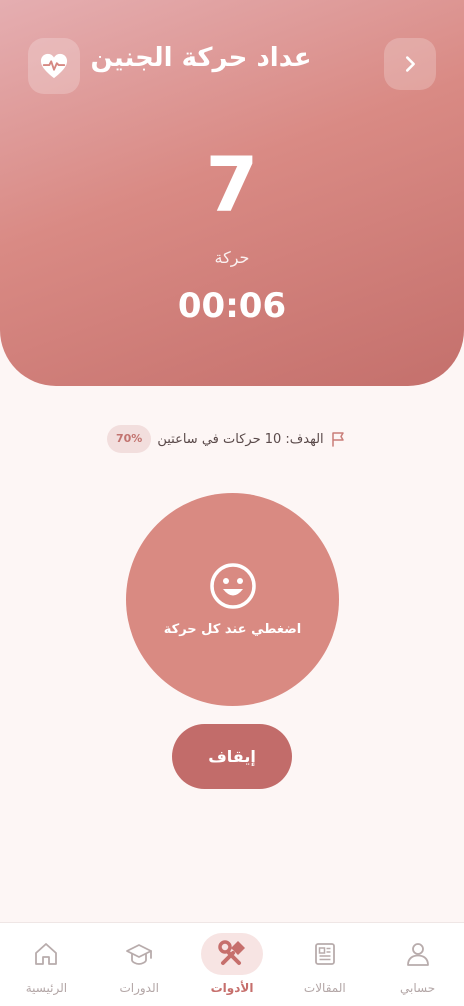  I want to click on chevron-right-icon, so click(410, 64).